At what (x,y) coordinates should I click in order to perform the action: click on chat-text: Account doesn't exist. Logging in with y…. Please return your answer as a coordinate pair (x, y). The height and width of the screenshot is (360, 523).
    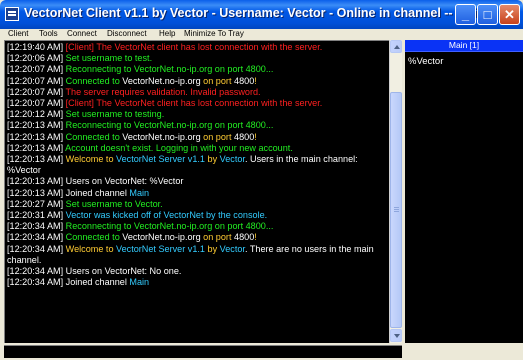
    Looking at the image, I should click on (179, 147).